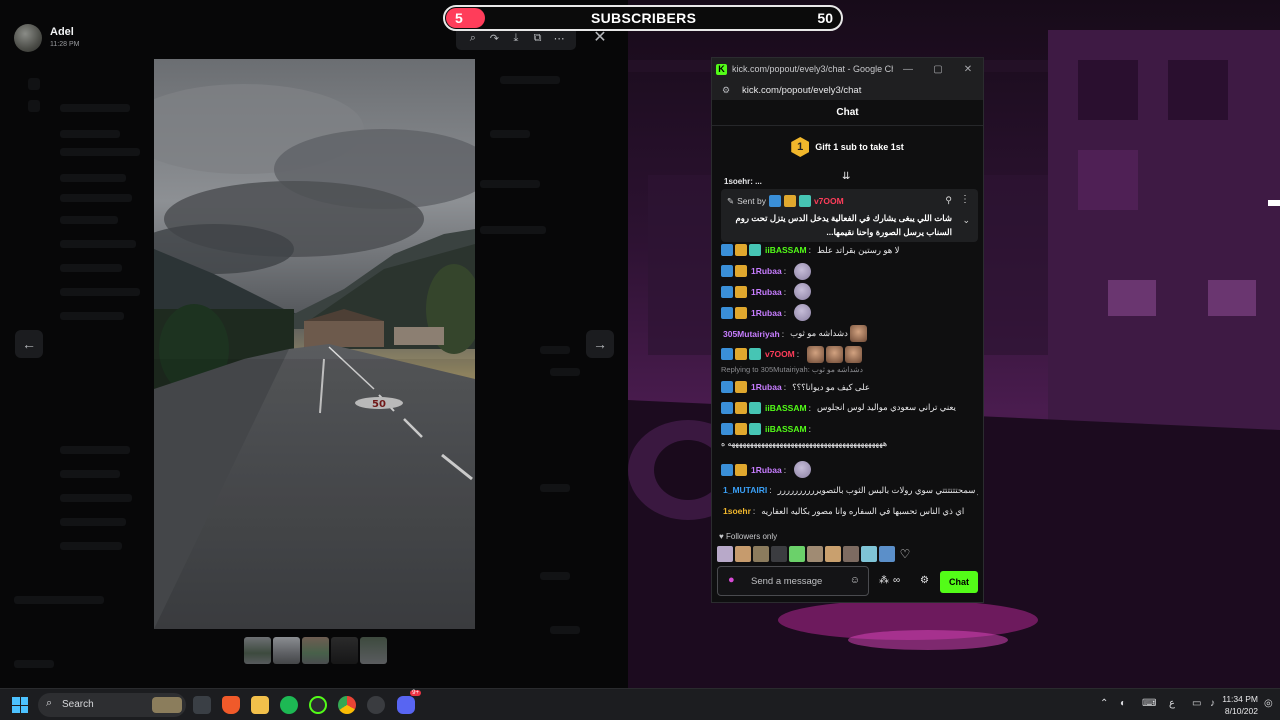 The width and height of the screenshot is (1280, 720). I want to click on chat-message-text: على كيف مو ديوانا؟؟؟, so click(831, 386).